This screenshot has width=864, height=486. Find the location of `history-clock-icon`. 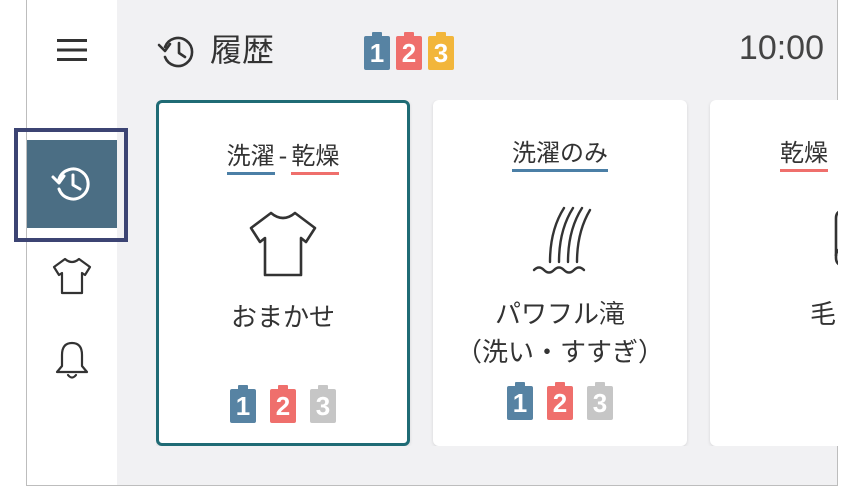

history-clock-icon is located at coordinates (175, 52).